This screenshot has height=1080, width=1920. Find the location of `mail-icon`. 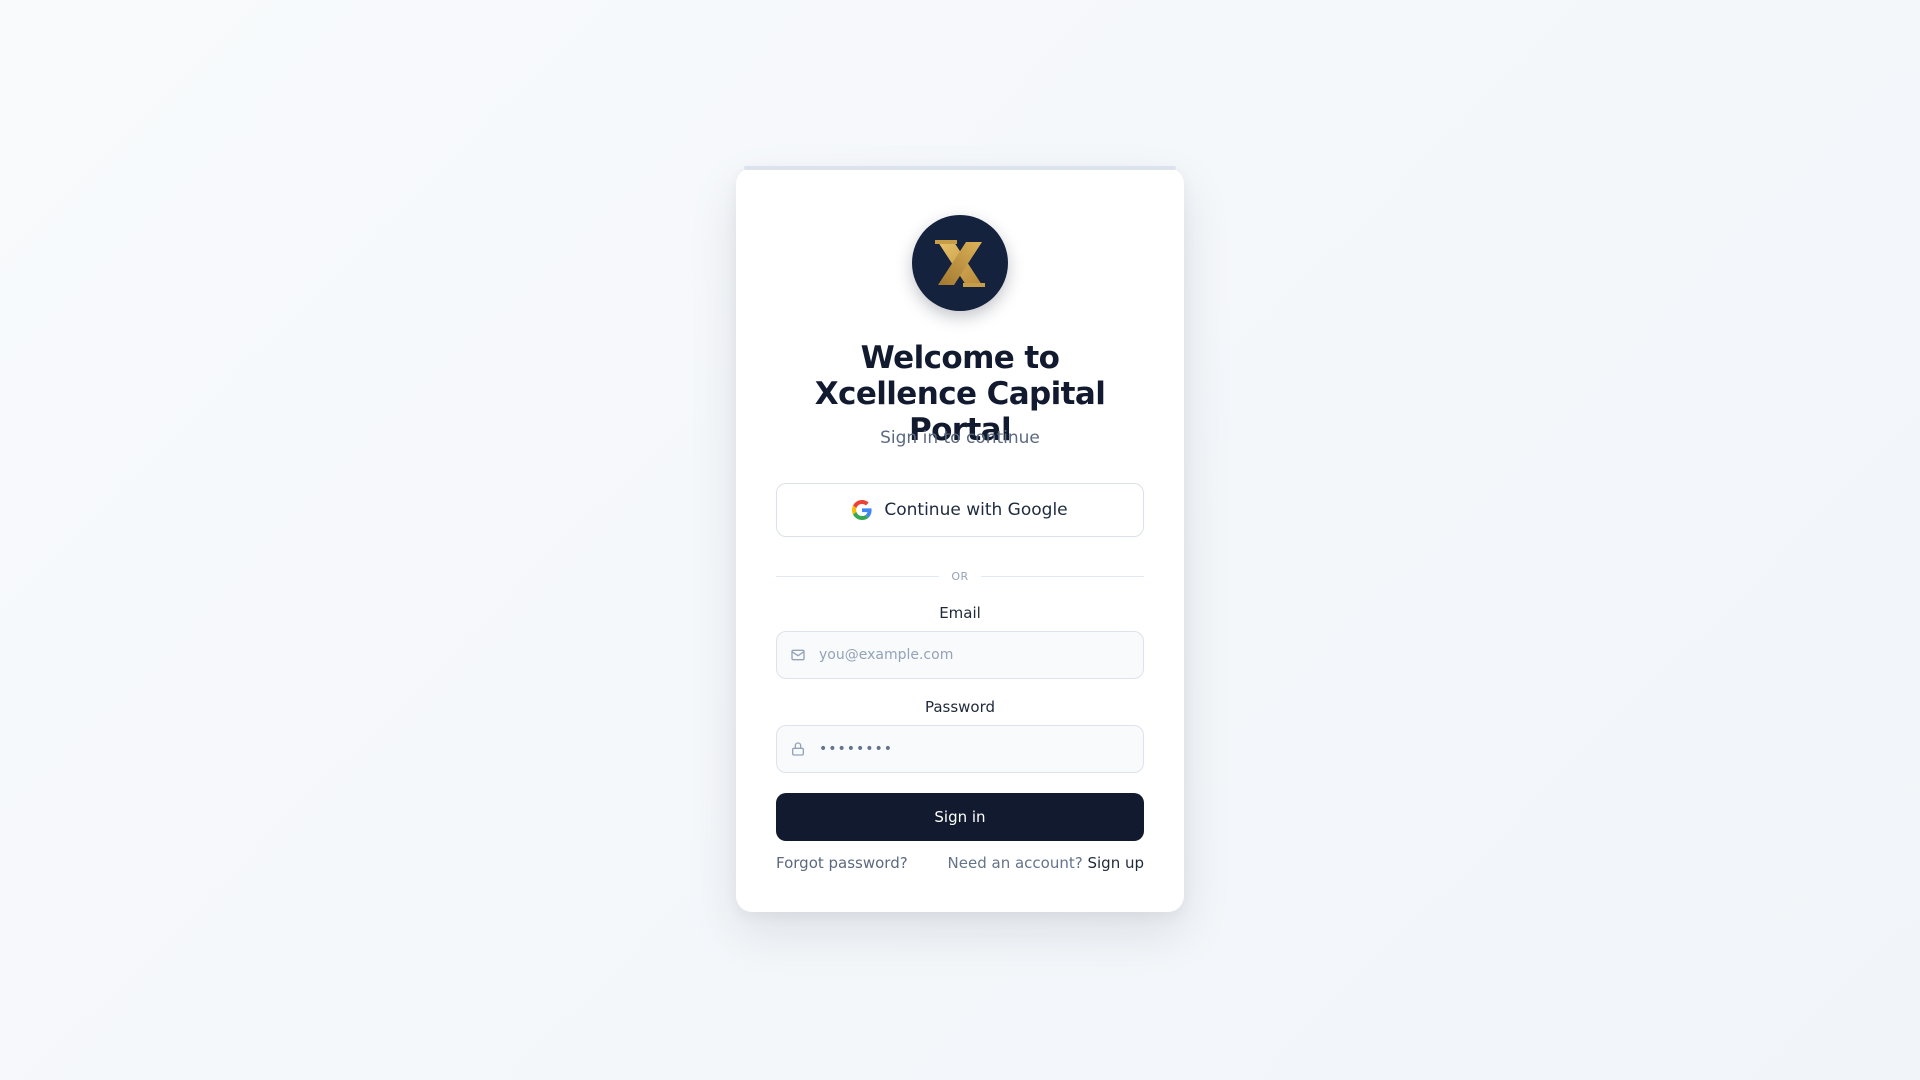

mail-icon is located at coordinates (798, 655).